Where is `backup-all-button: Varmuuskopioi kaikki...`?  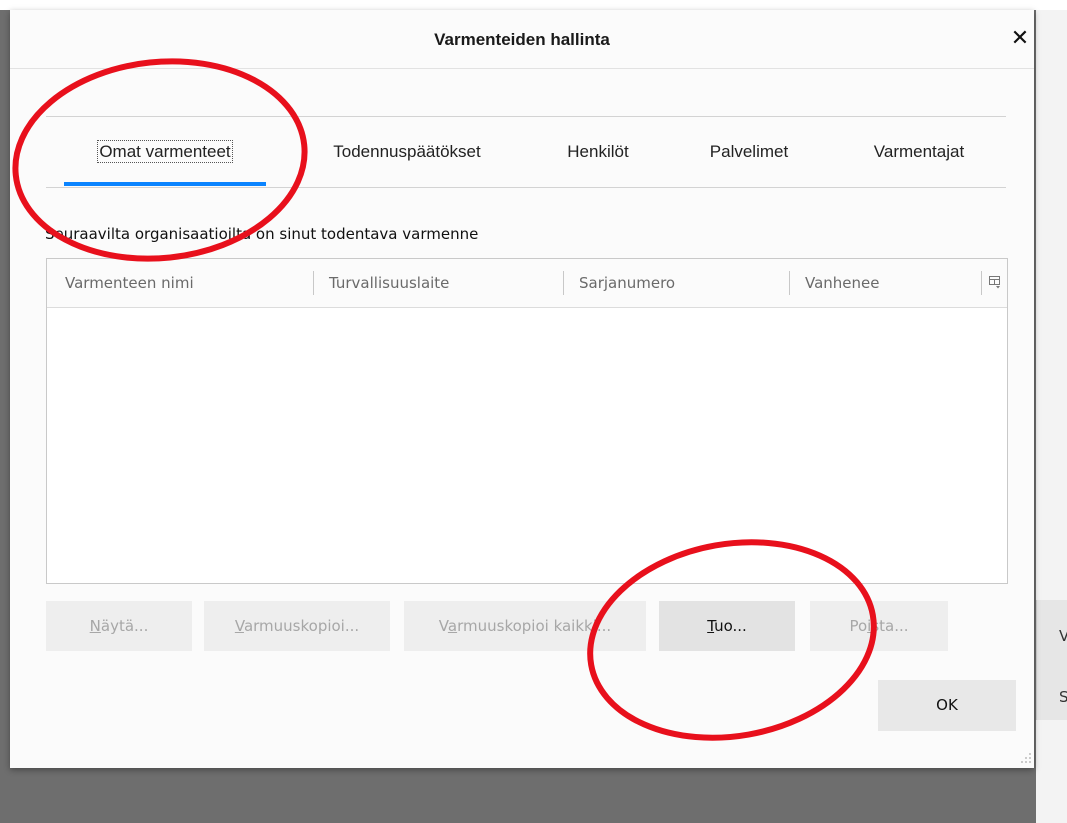 backup-all-button: Varmuuskopioi kaikki... is located at coordinates (525, 626).